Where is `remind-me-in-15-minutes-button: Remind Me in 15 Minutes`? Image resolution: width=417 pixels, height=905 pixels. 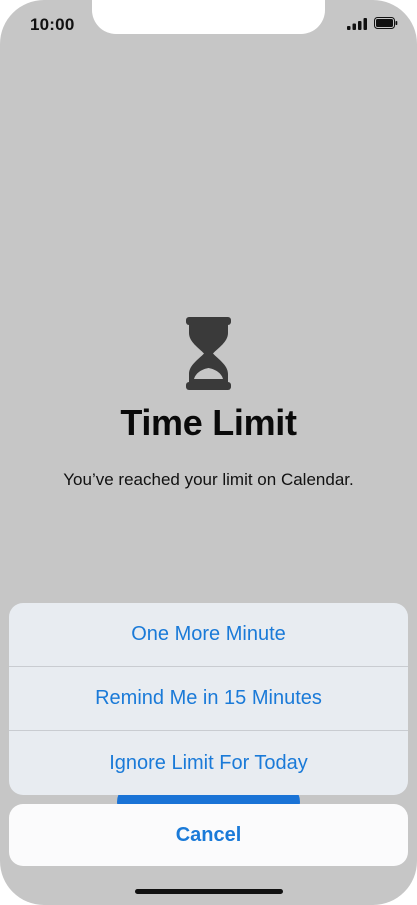
remind-me-in-15-minutes-button: Remind Me in 15 Minutes is located at coordinates (208, 699).